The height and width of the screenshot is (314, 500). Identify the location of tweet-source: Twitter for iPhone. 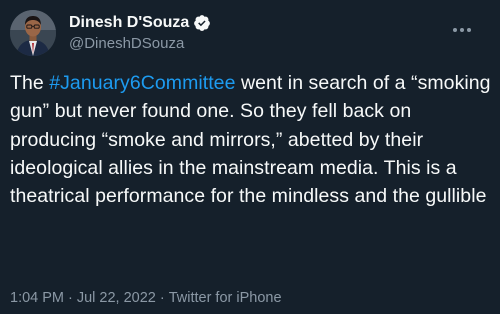
(225, 298).